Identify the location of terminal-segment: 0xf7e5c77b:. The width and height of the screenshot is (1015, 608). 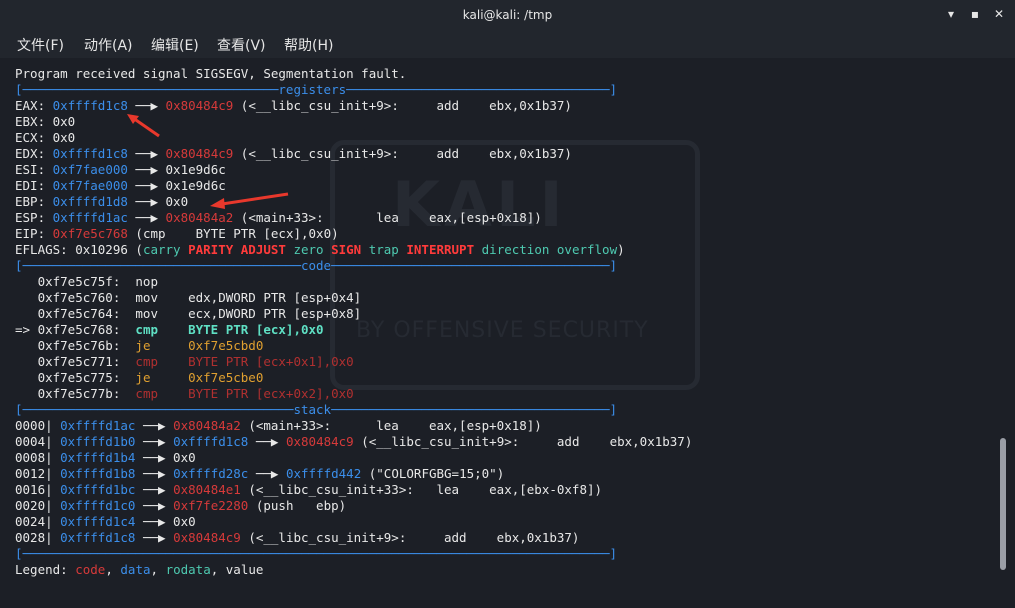
(75, 393).